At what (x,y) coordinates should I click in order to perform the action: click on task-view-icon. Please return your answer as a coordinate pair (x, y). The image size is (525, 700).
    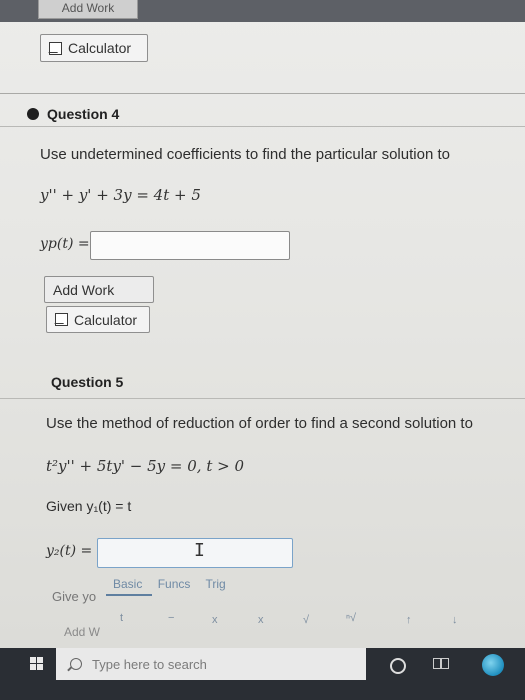
    Looking at the image, I should click on (441, 663).